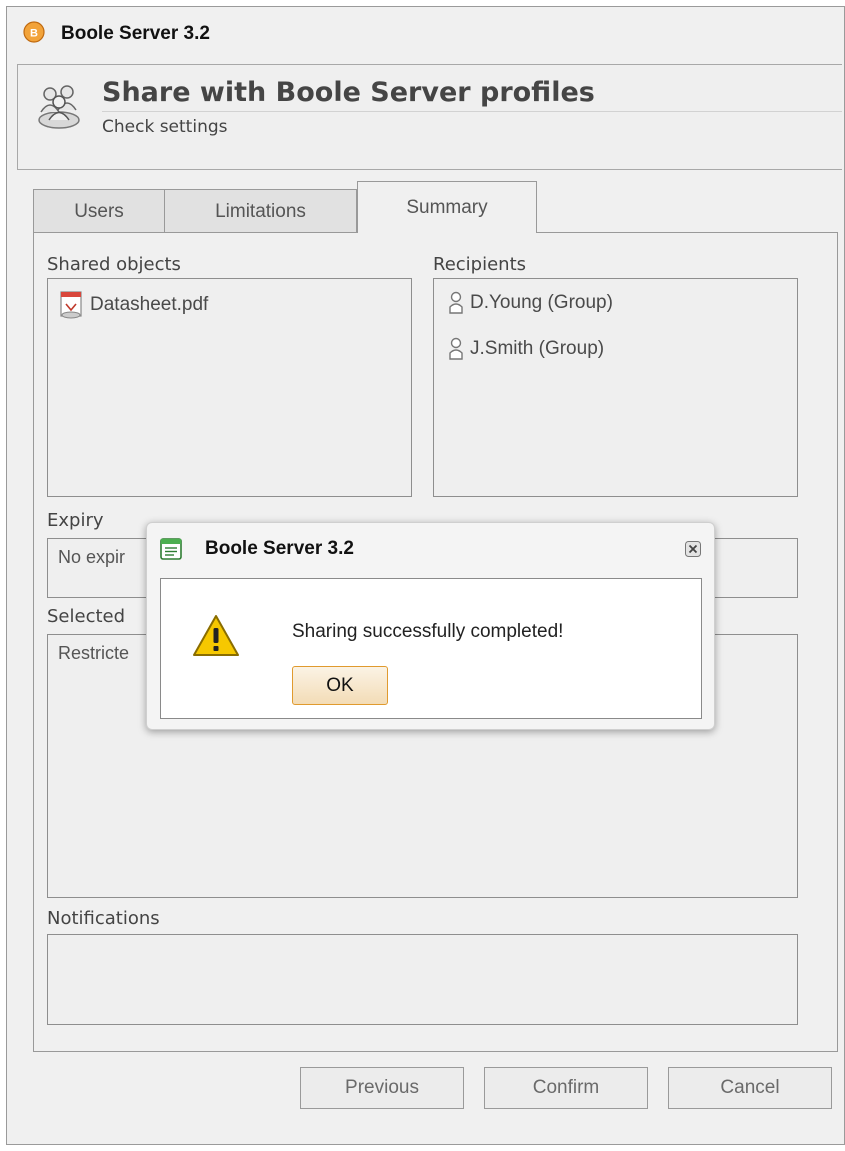 The width and height of the screenshot is (845, 1151). What do you see at coordinates (480, 264) in the screenshot?
I see `recipients-label: Recipients` at bounding box center [480, 264].